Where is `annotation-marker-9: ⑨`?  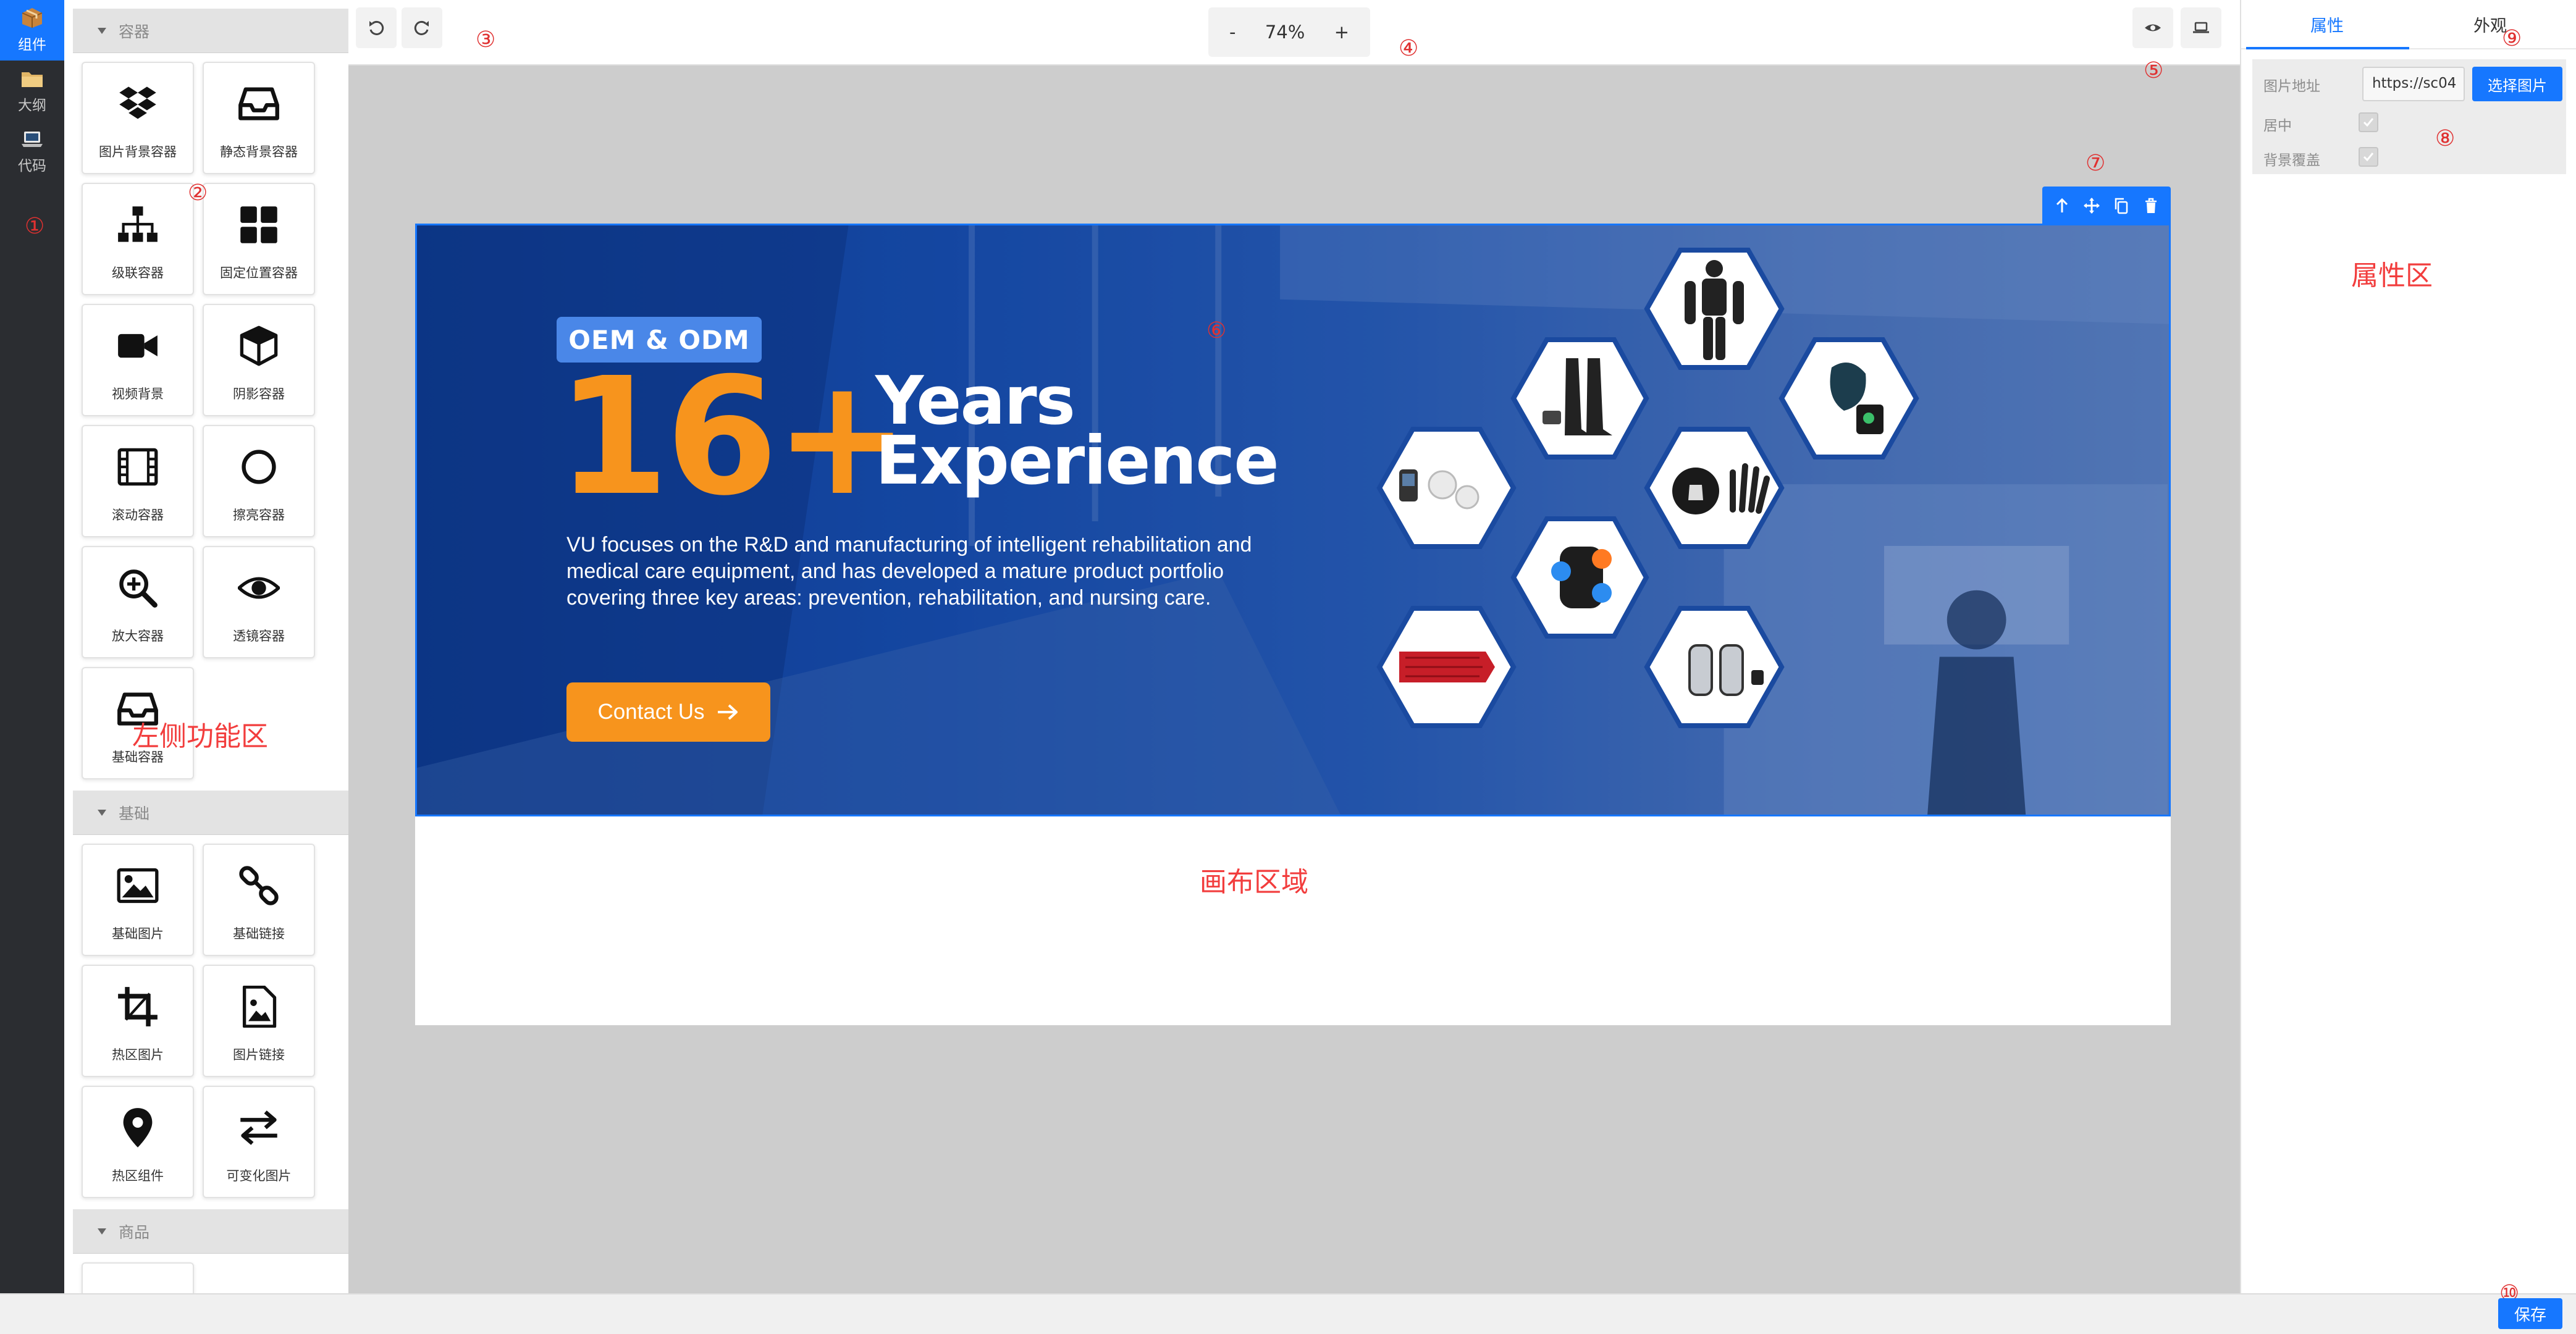 annotation-marker-9: ⑨ is located at coordinates (2512, 38).